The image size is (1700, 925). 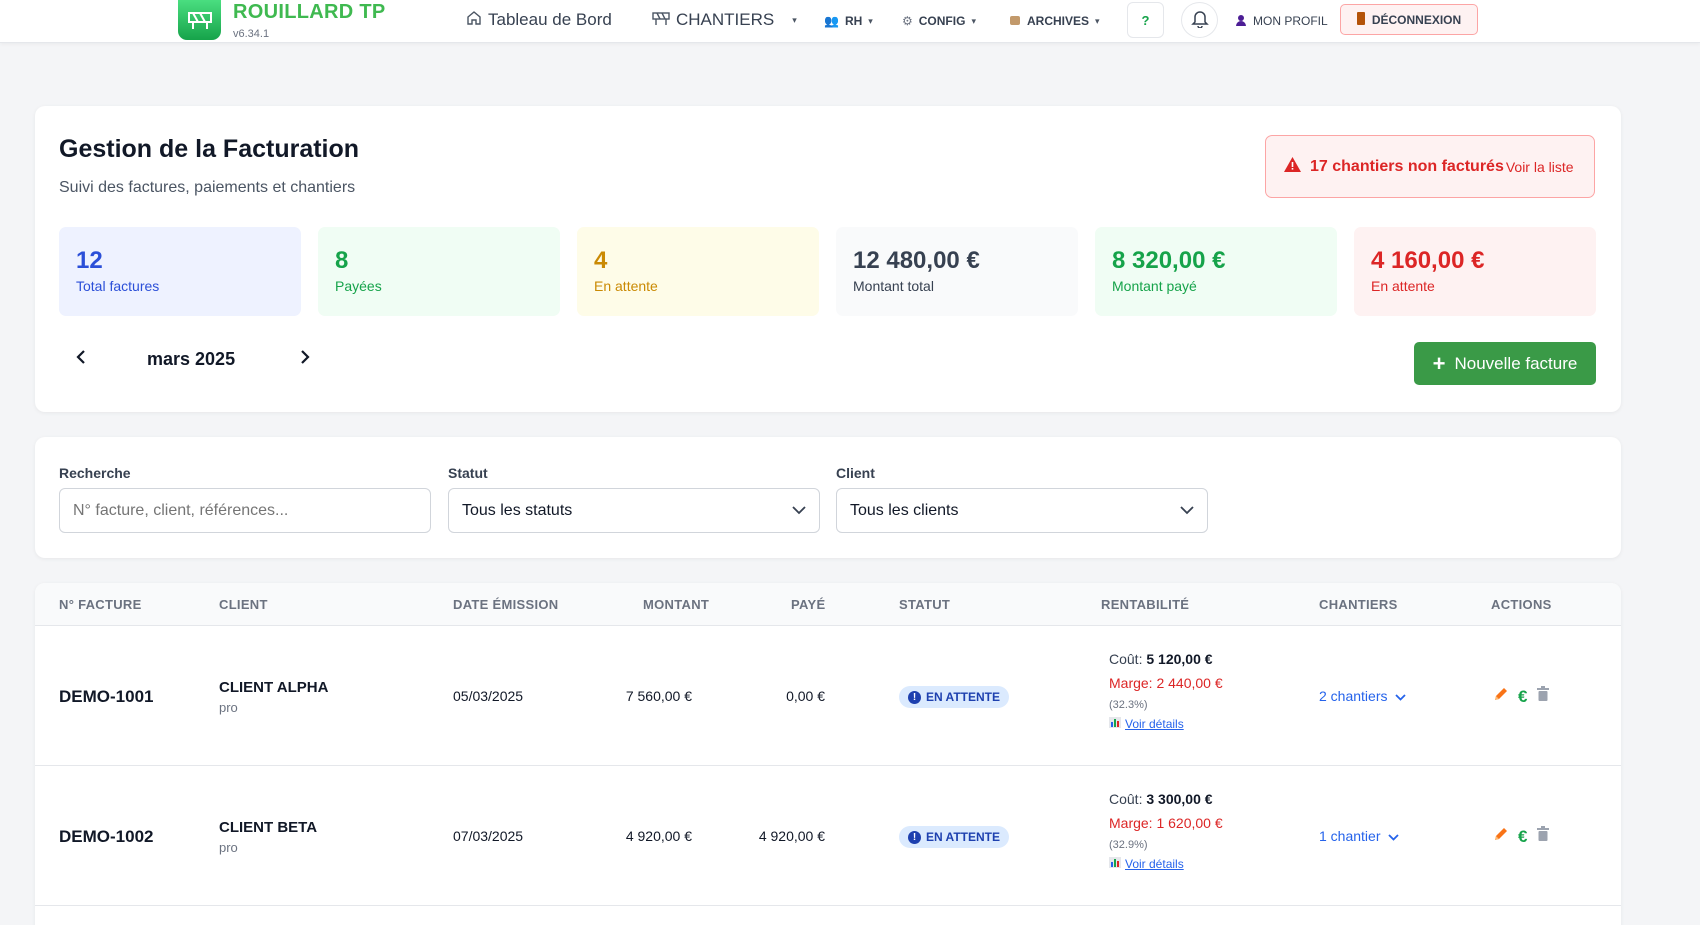 I want to click on page-title: Gestion de la Facturation, so click(x=209, y=149).